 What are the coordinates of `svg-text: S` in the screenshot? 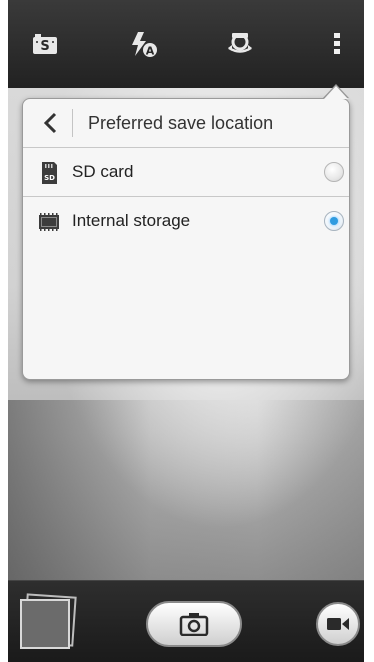 It's located at (44, 46).